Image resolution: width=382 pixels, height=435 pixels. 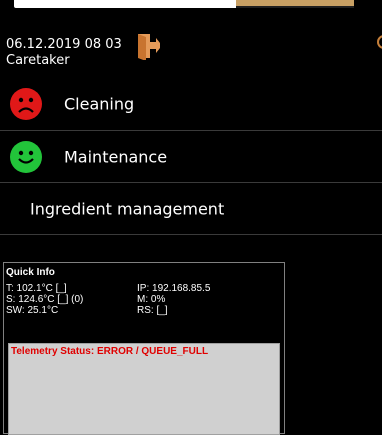 I want to click on menu-item-label: Ingredient management, so click(x=127, y=208).